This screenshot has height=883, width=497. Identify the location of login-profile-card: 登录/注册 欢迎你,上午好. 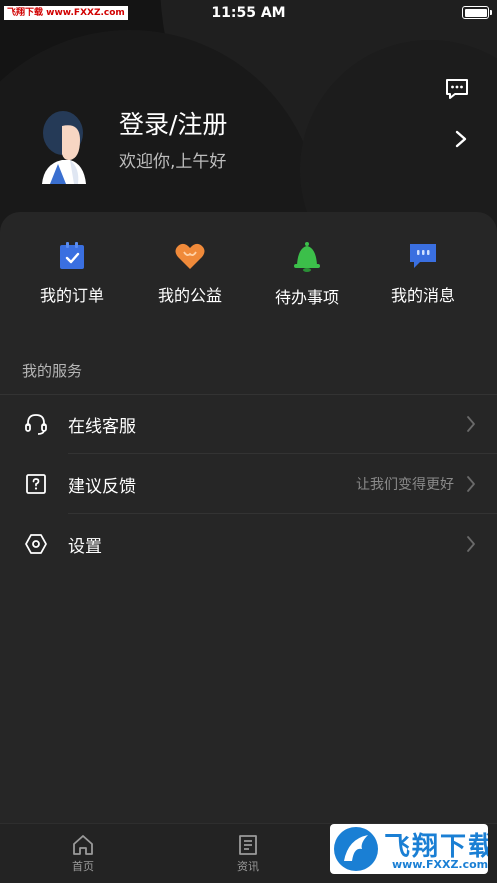
(260, 145).